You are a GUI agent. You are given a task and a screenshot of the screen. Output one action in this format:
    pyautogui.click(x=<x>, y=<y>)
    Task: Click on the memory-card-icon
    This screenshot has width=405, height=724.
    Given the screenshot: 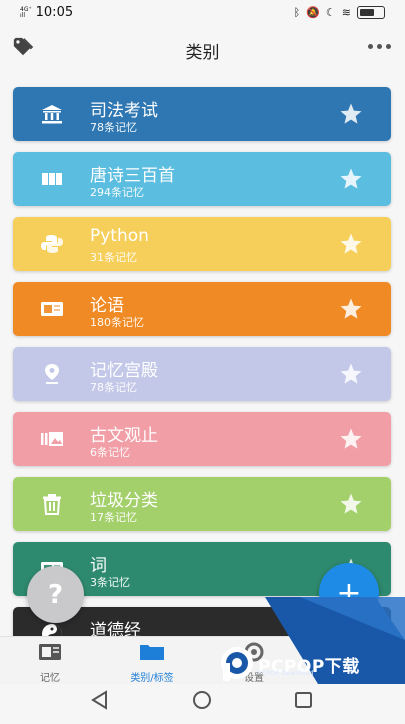 What is the action you would take?
    pyautogui.click(x=50, y=652)
    